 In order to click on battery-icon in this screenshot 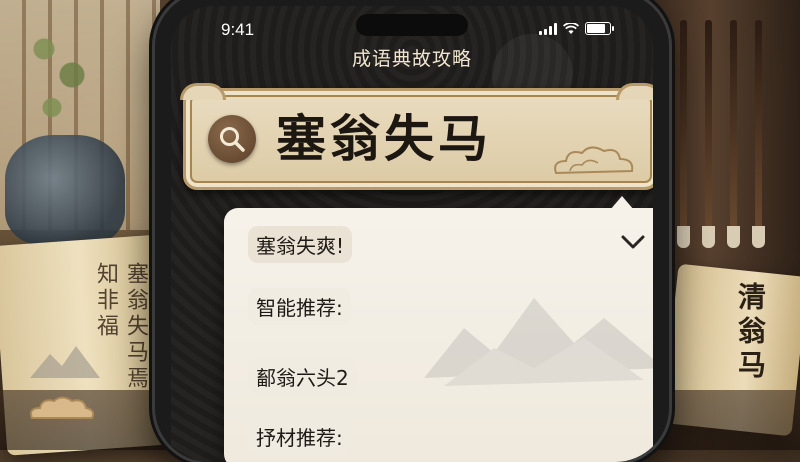, I will do `click(599, 28)`.